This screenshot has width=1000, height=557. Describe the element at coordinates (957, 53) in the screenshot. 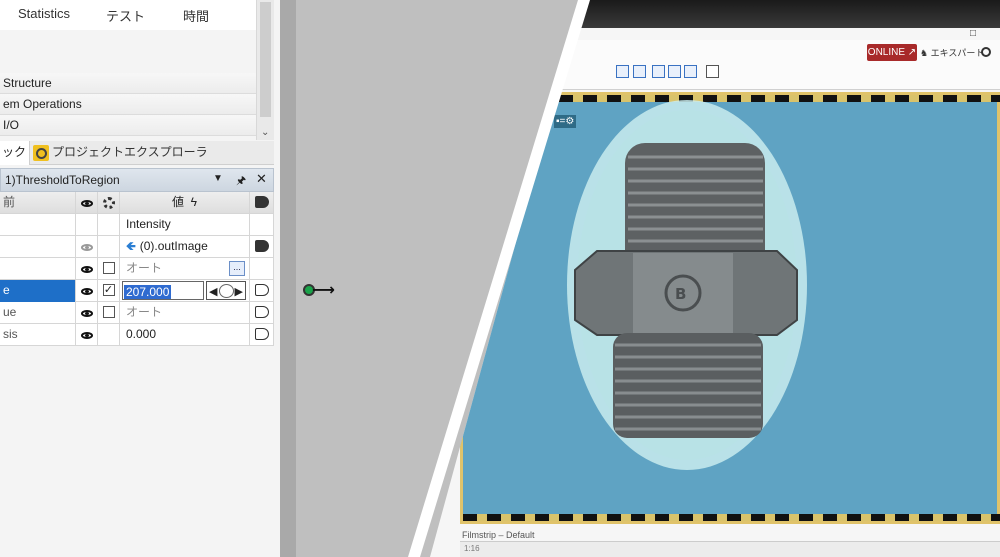

I see `expert-label: エキスパート` at that location.